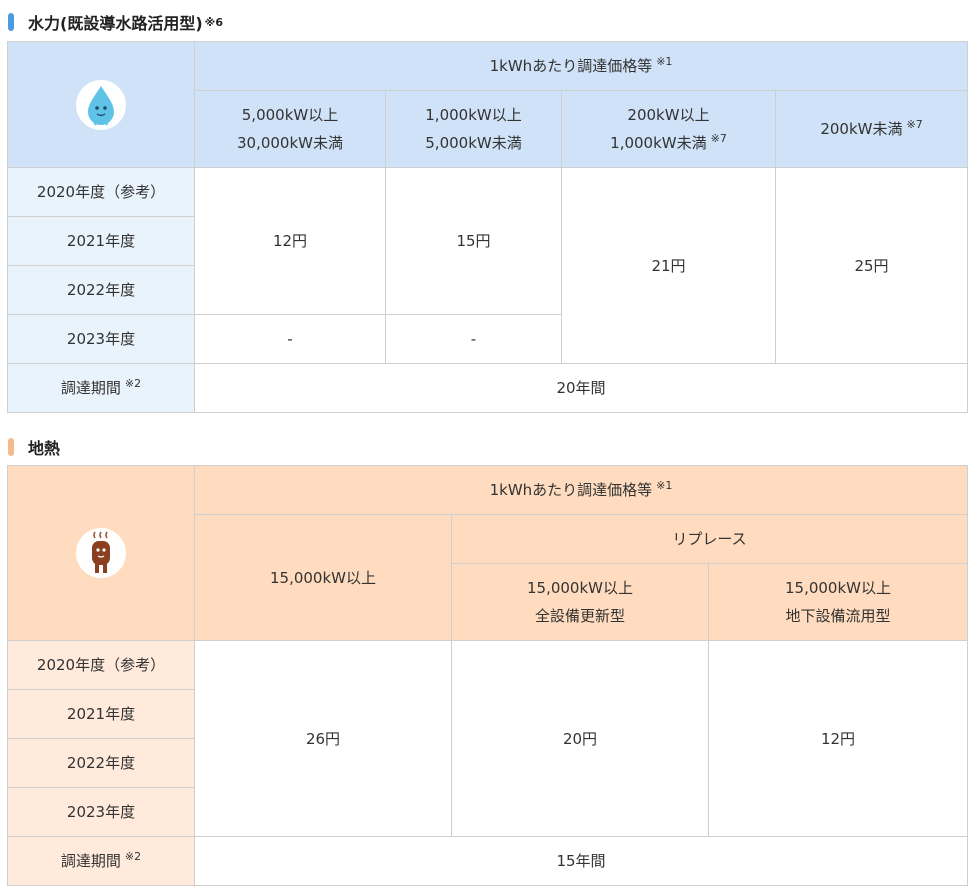 The image size is (974, 893). What do you see at coordinates (101, 861) in the screenshot?
I see `geo-period-label: 調達期間 ※2` at bounding box center [101, 861].